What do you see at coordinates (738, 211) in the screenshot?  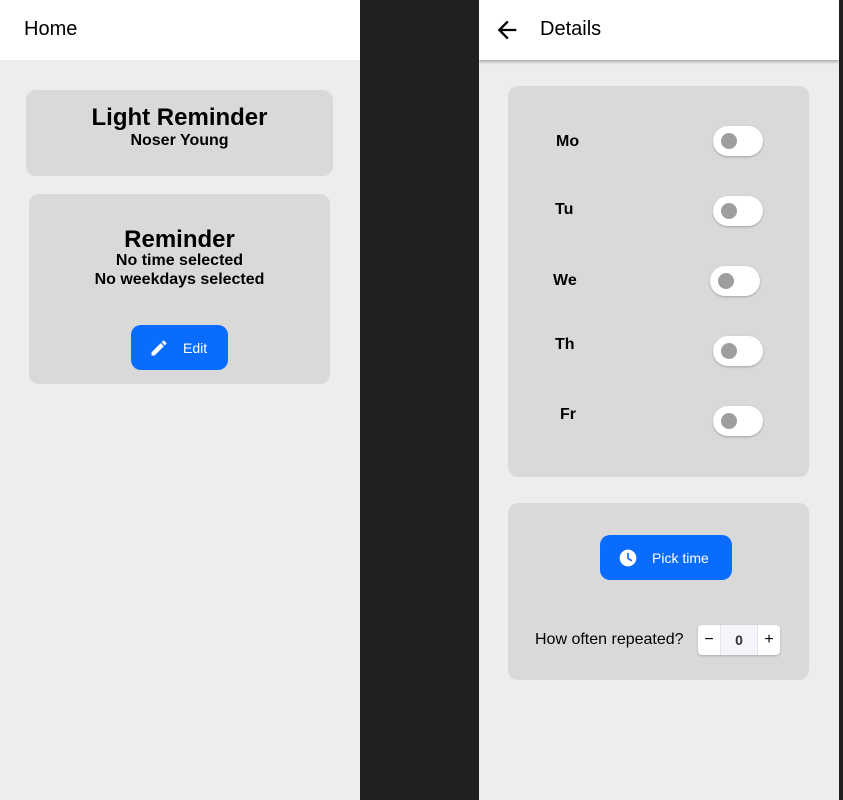 I see `weekday-toggle-tu` at bounding box center [738, 211].